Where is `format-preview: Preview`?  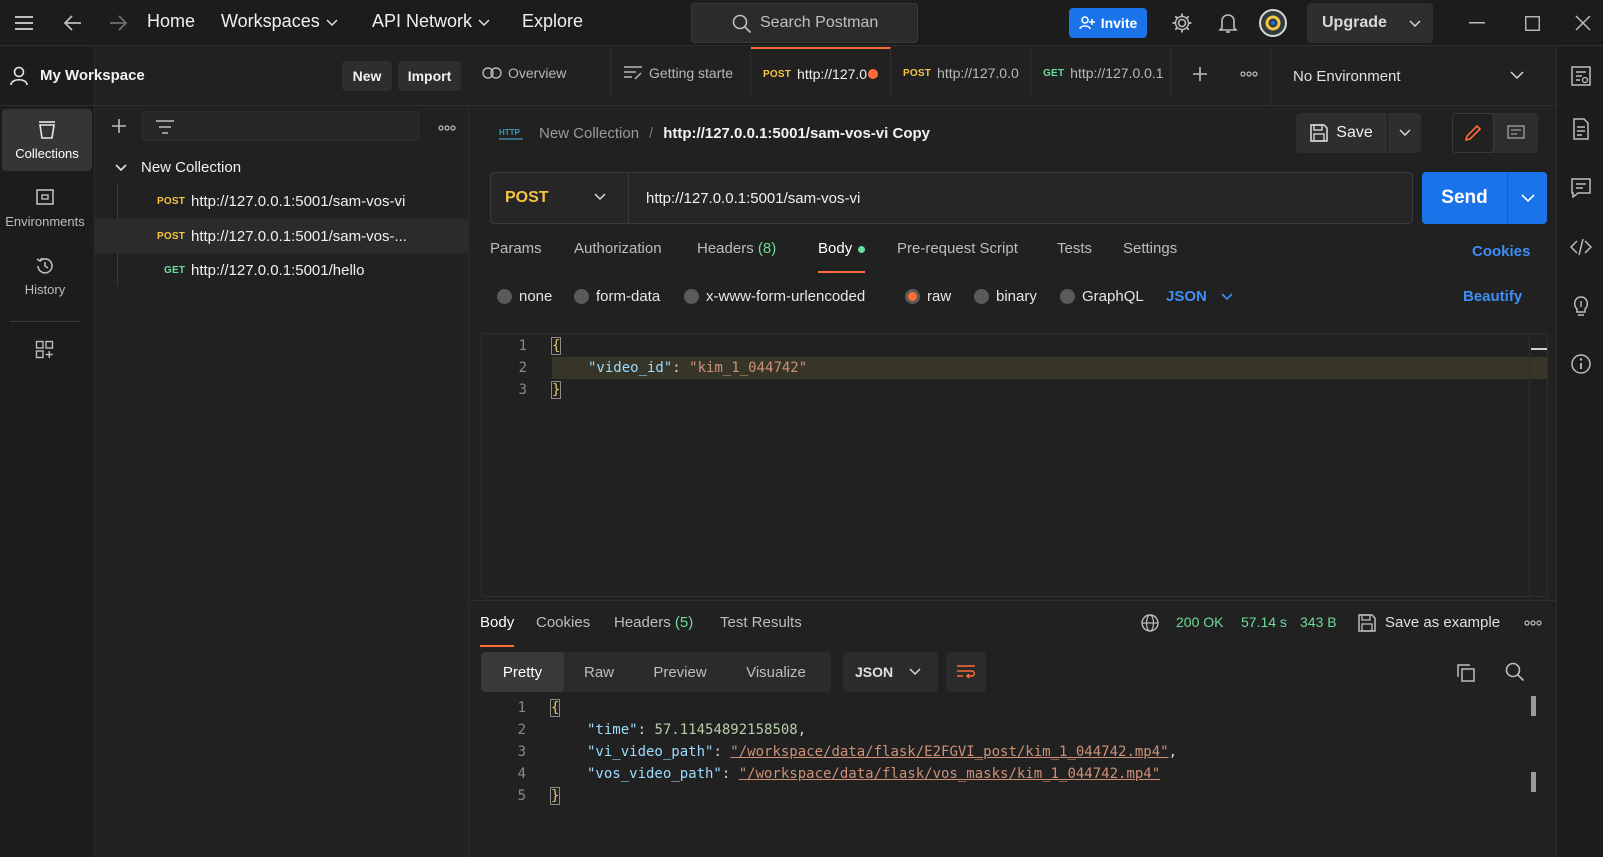
format-preview: Preview is located at coordinates (680, 672).